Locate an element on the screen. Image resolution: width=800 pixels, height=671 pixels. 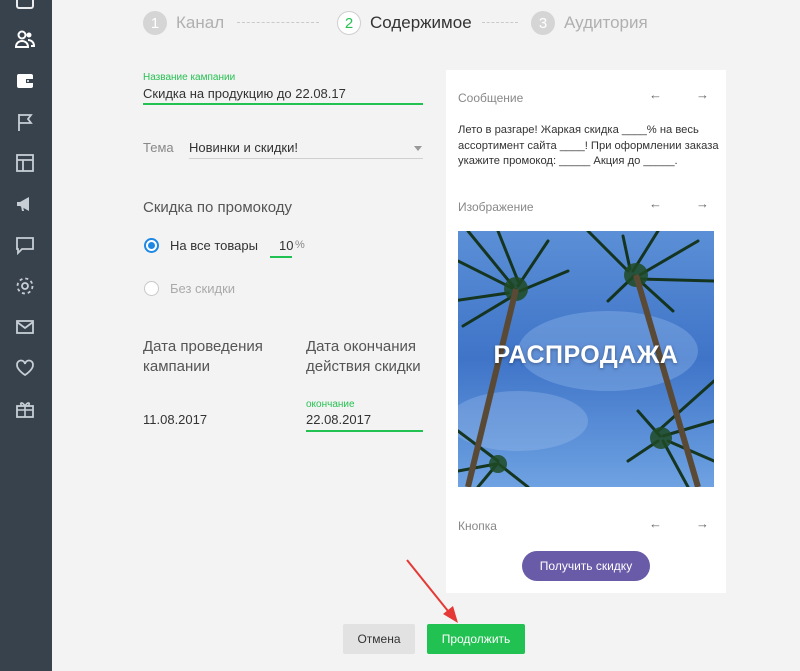
theme-select: Новинки и скидки! is located at coordinates (243, 147).